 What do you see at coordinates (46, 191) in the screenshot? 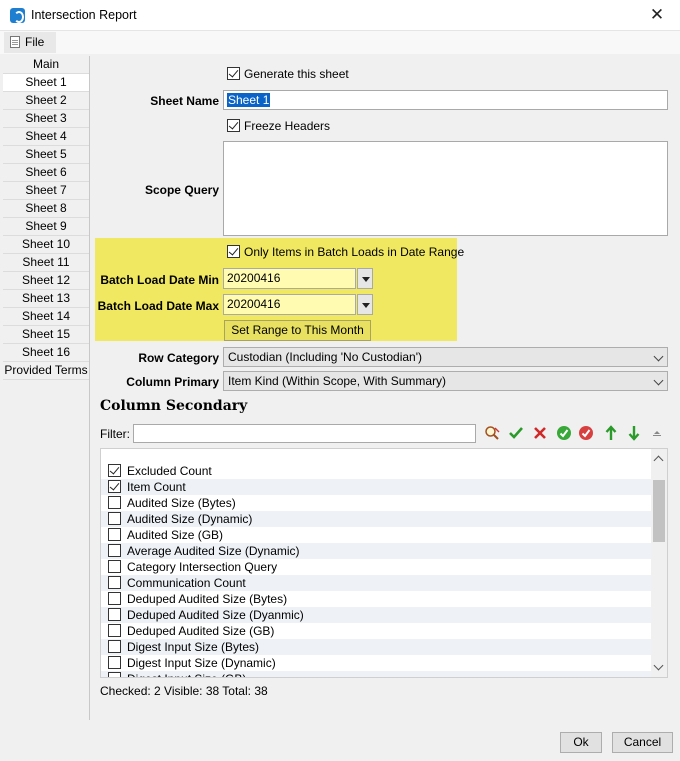
I see `sidebar-item-sheet-7: Sheet 7` at bounding box center [46, 191].